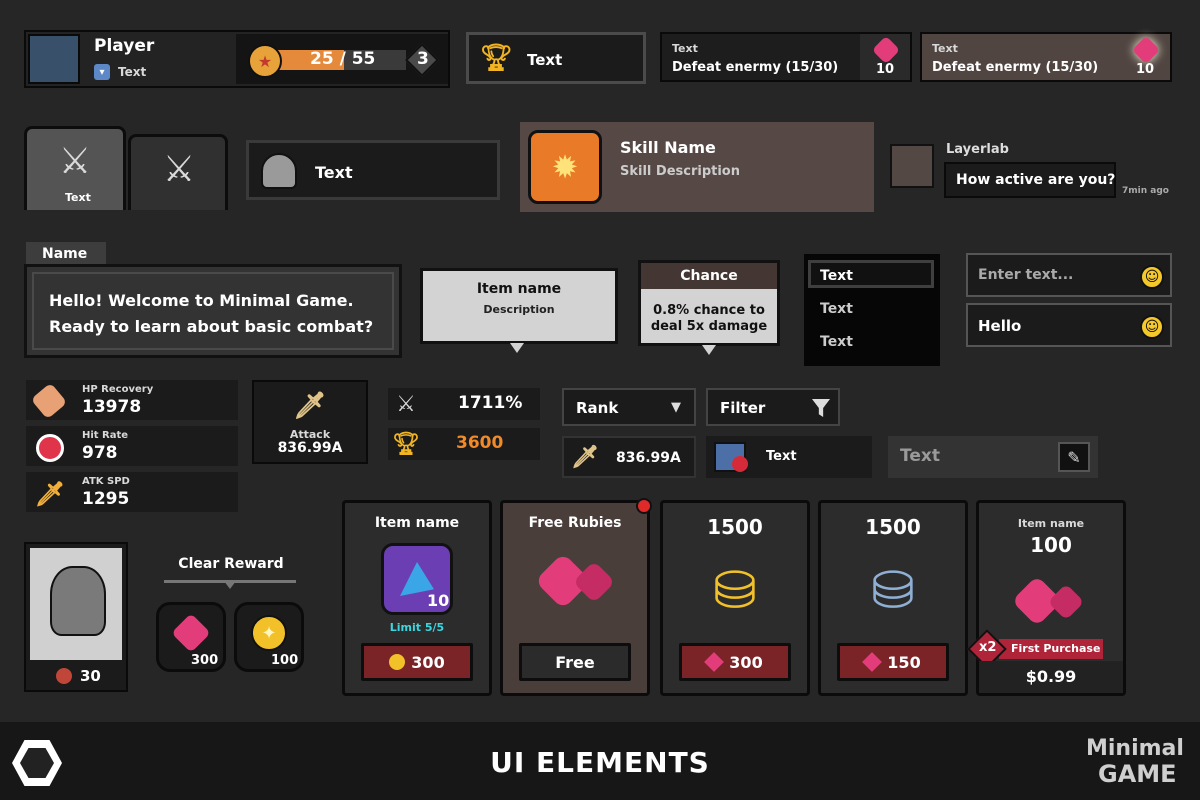  What do you see at coordinates (54, 59) in the screenshot?
I see `player-avatar` at bounding box center [54, 59].